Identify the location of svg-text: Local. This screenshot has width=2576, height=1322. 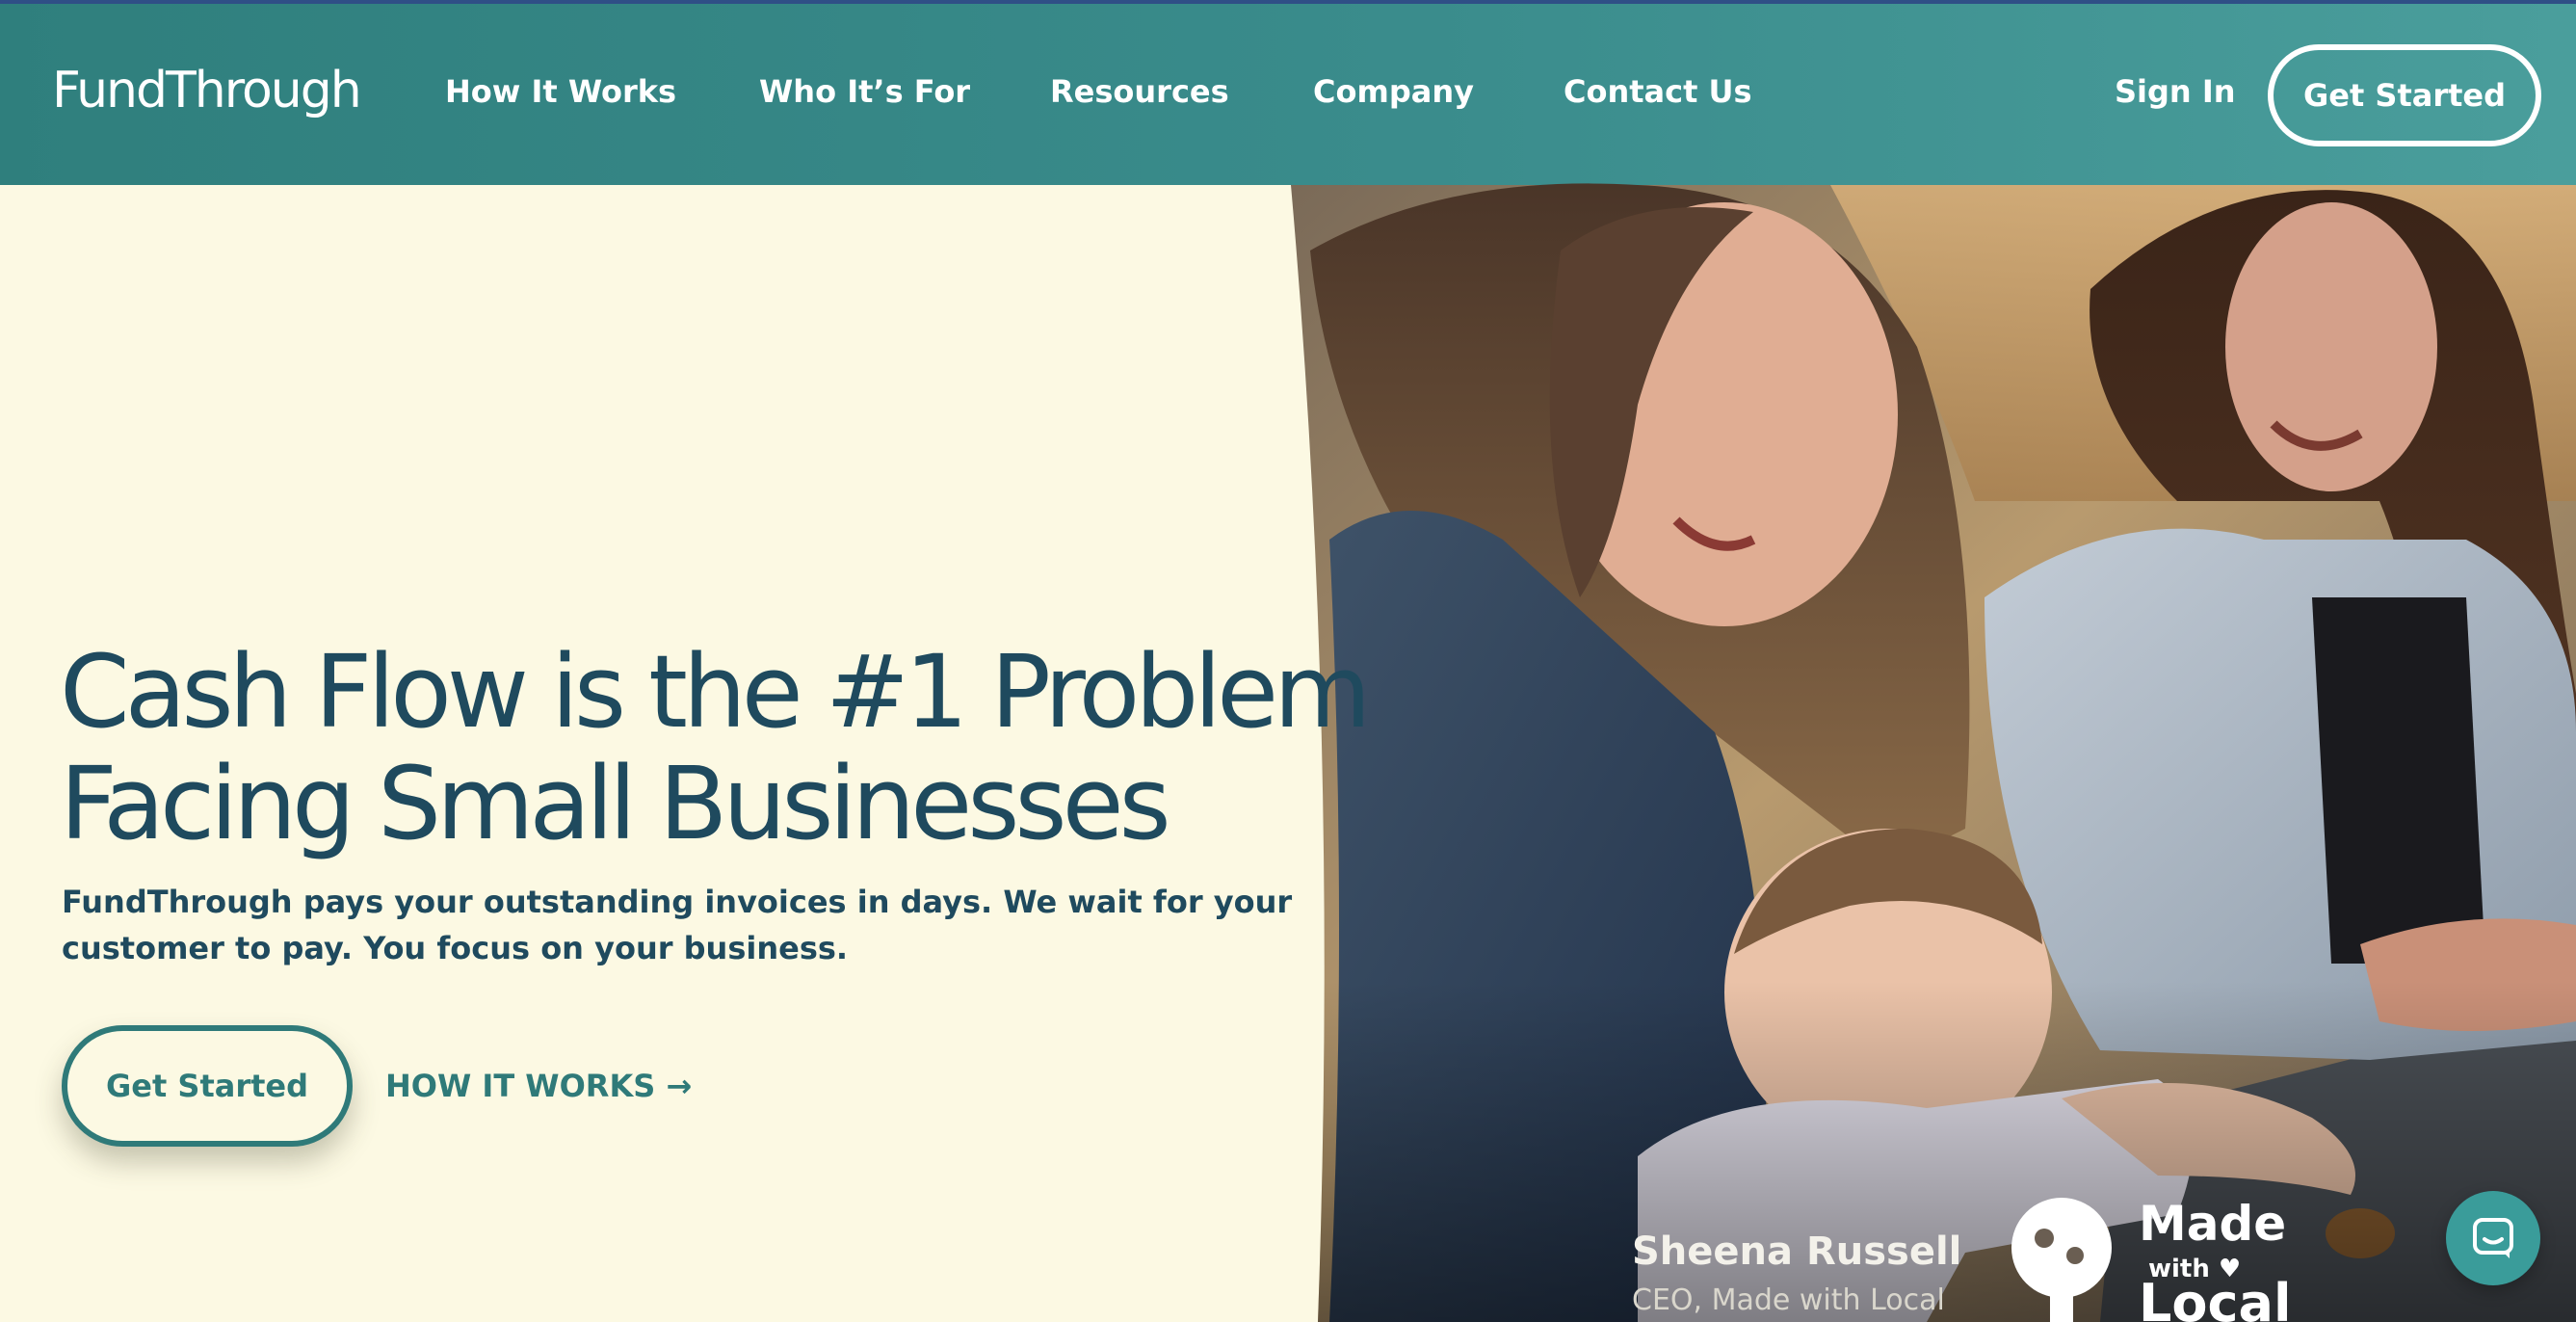
(2215, 1297).